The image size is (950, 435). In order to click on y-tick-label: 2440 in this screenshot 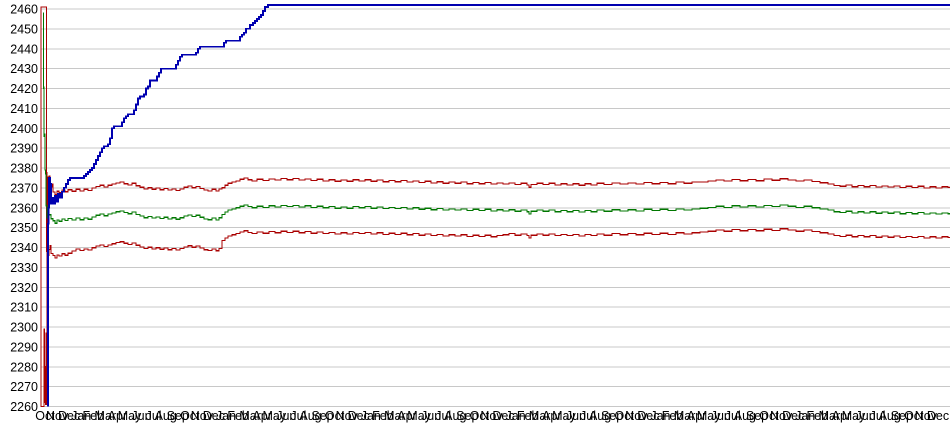, I will do `click(24, 49)`.